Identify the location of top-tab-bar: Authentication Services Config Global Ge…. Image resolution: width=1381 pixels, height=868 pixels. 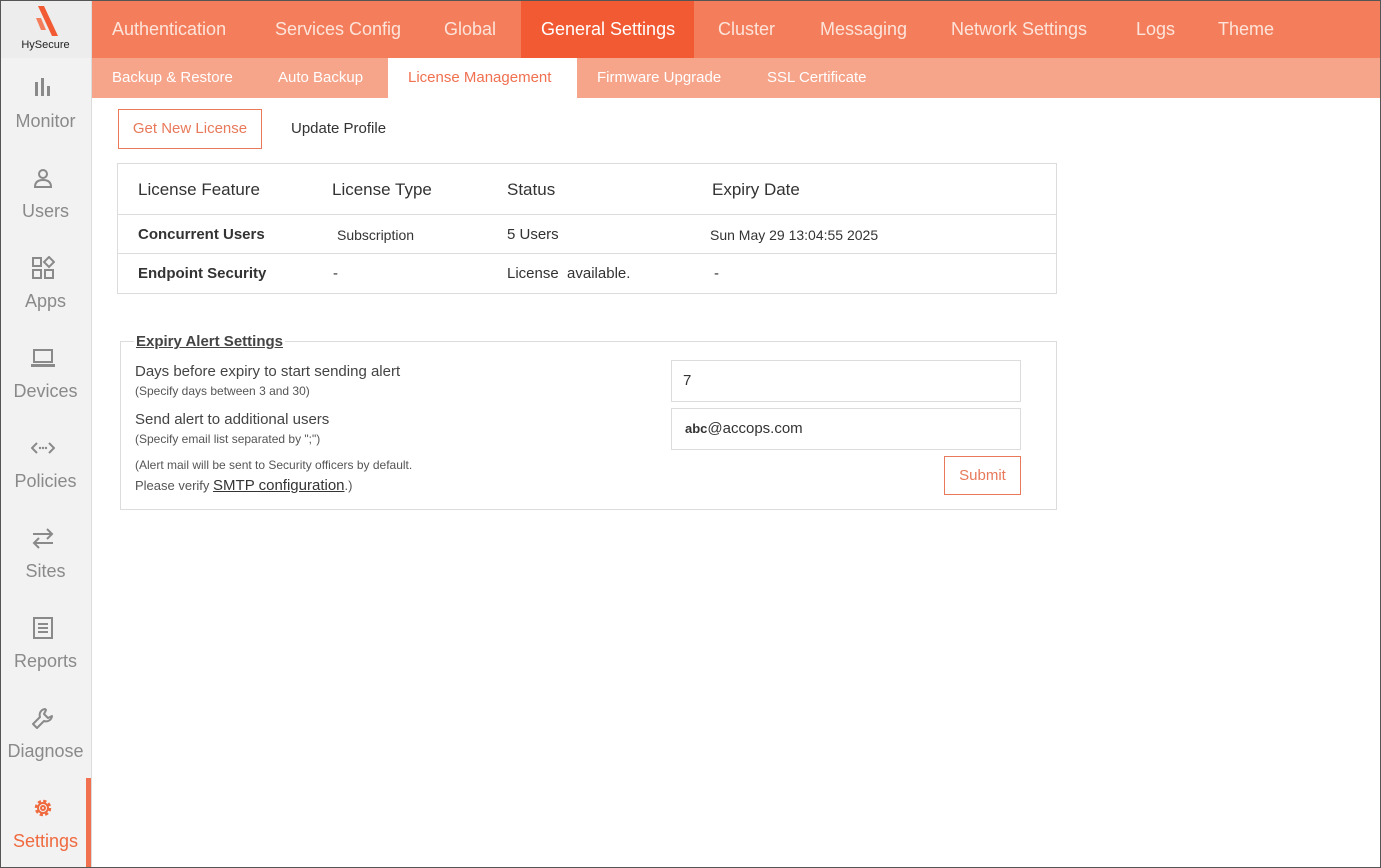
(736, 29).